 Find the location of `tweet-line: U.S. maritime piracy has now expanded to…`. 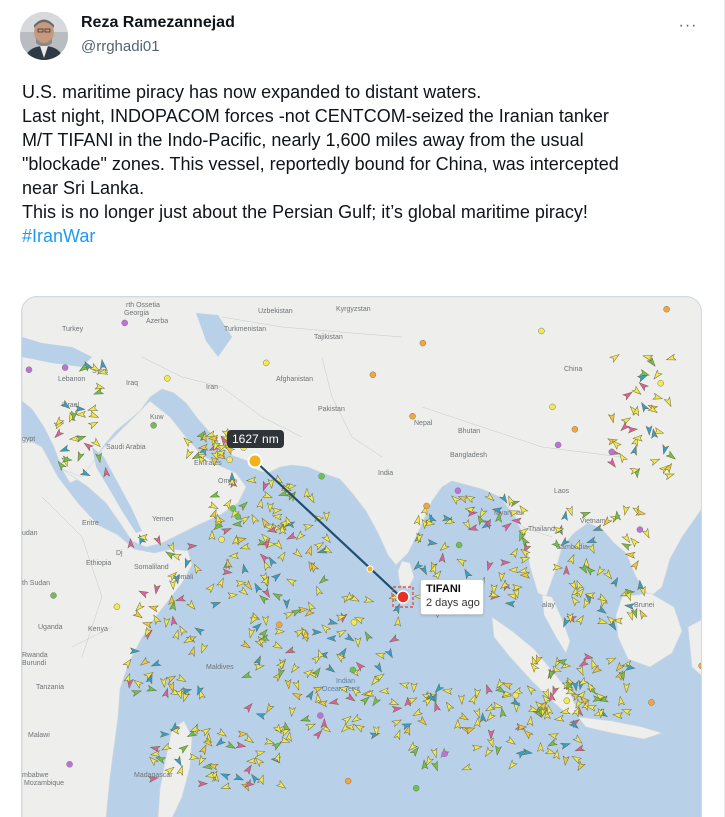

tweet-line: U.S. maritime piracy has now expanded to… is located at coordinates (252, 92).